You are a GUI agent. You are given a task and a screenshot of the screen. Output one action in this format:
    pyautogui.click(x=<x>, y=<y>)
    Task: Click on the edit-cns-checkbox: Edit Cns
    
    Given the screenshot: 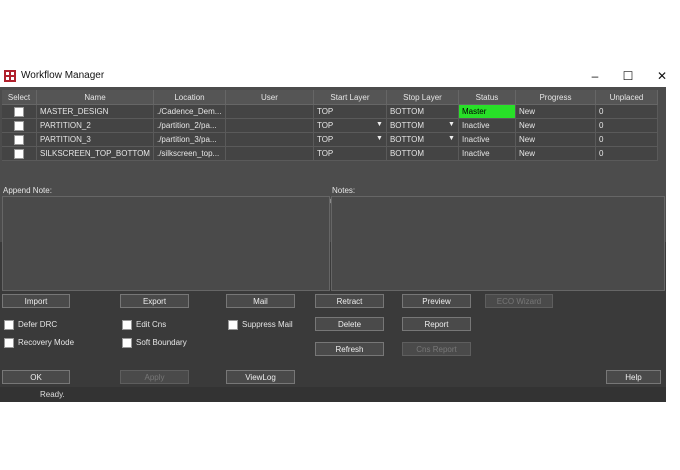 What is the action you would take?
    pyautogui.click(x=144, y=325)
    